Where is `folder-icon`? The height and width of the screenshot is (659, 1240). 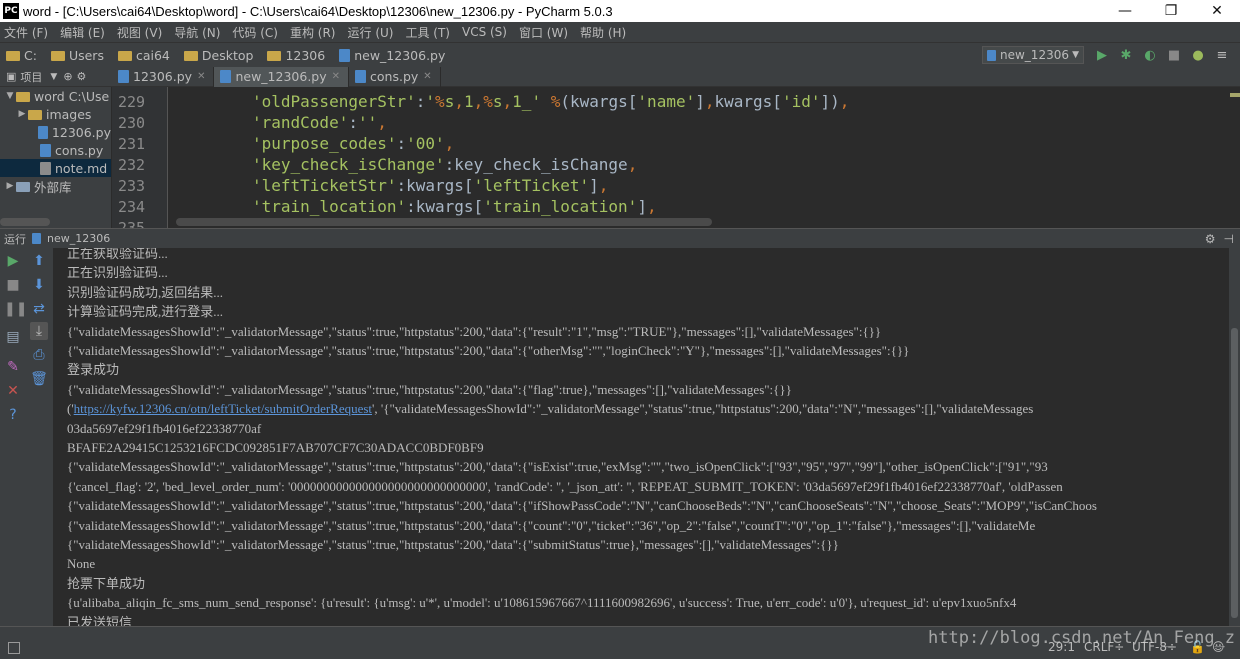 folder-icon is located at coordinates (124, 56).